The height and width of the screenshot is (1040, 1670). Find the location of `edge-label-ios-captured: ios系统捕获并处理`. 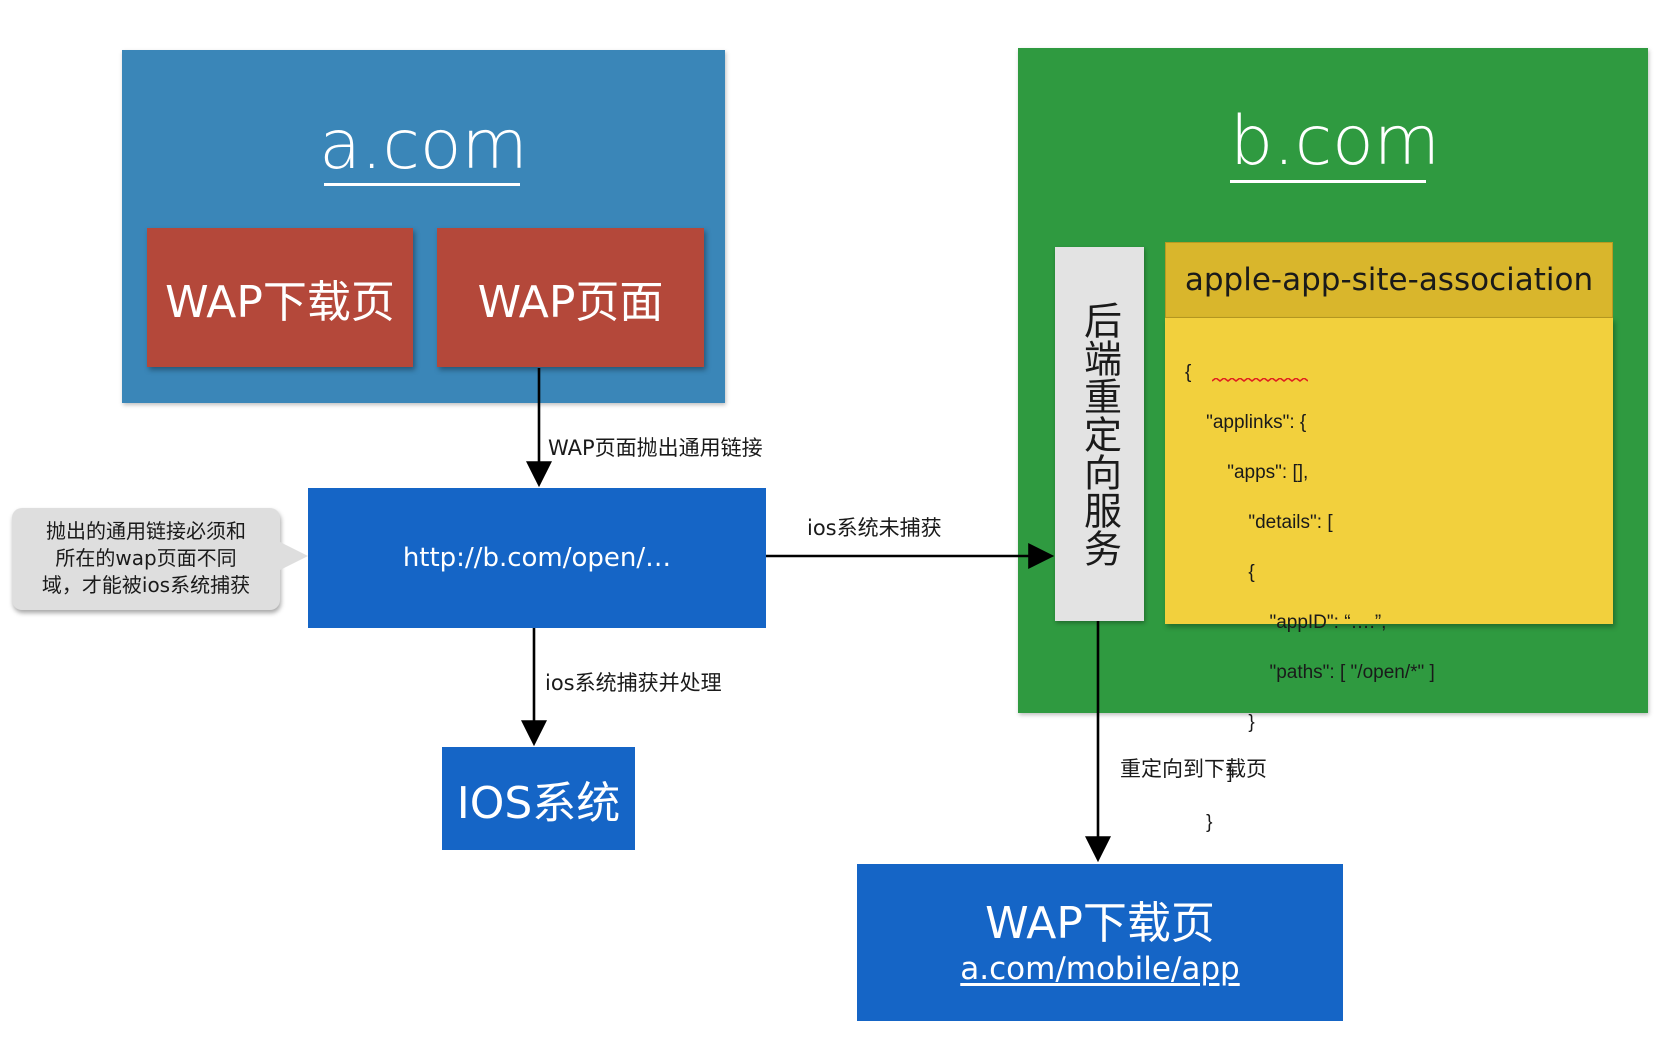

edge-label-ios-captured: ios系统捕获并处理 is located at coordinates (633, 683).